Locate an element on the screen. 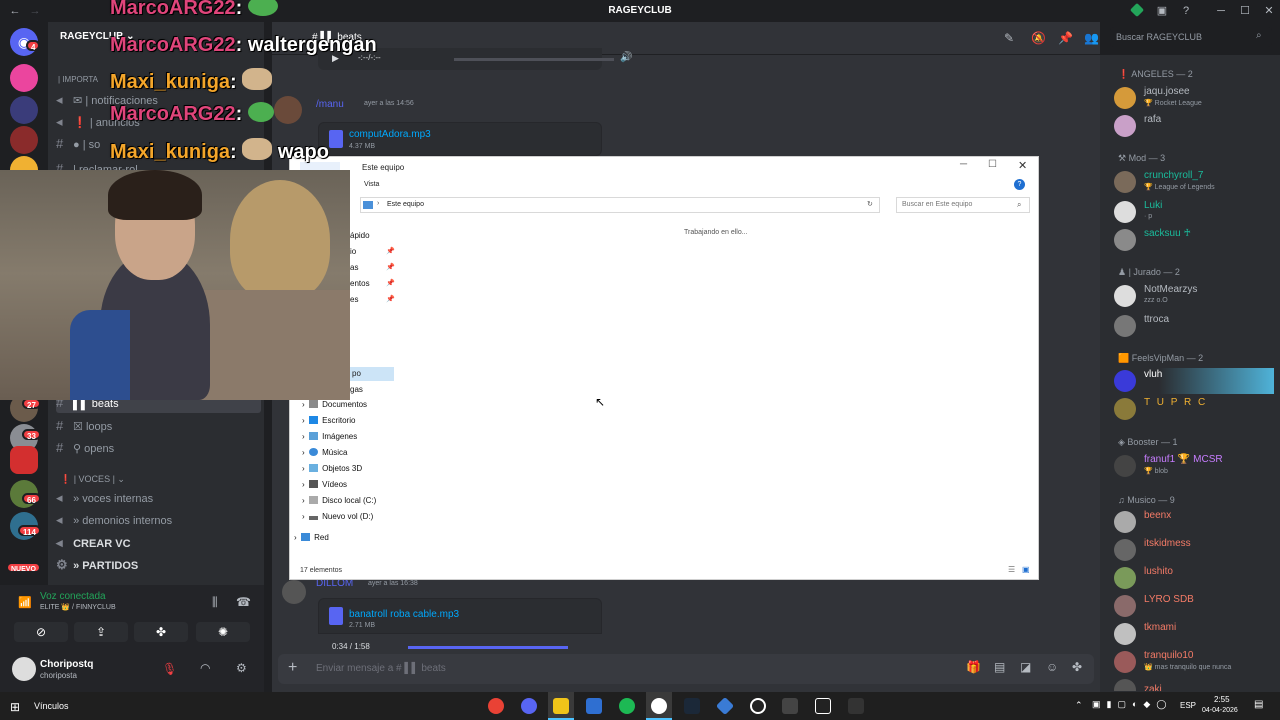  member-item: LYRO SDB is located at coordinates (1190, 606).